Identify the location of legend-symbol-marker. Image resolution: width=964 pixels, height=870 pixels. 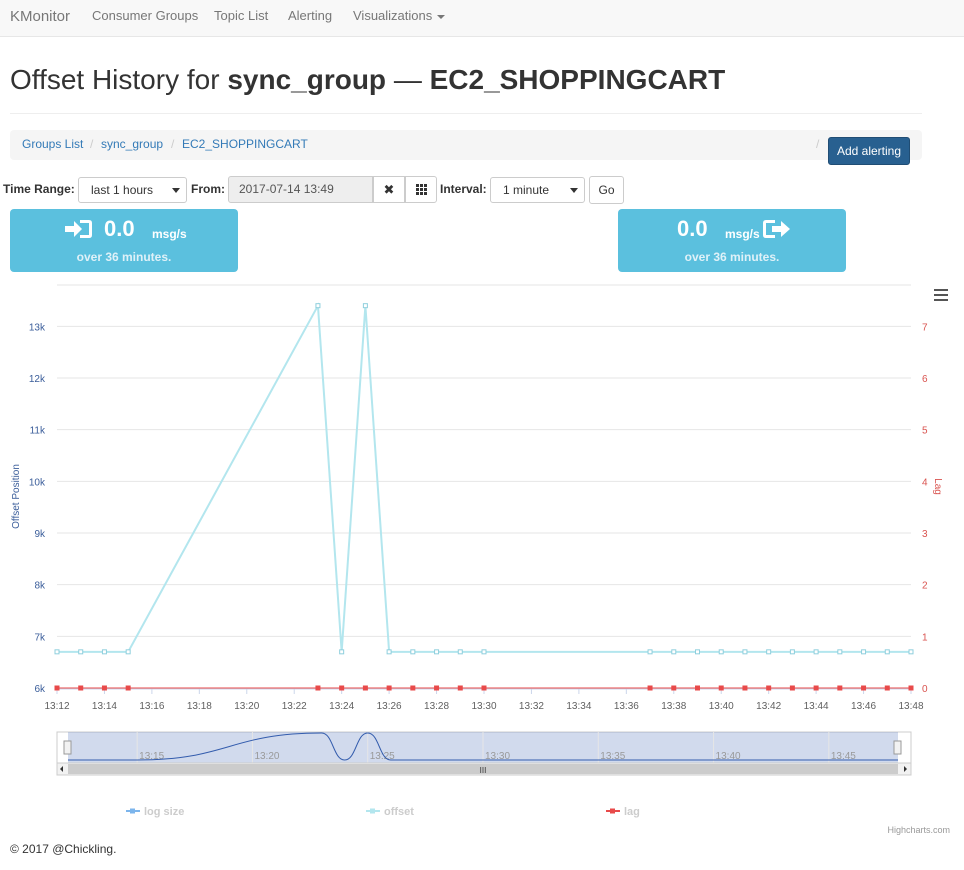
(612, 811).